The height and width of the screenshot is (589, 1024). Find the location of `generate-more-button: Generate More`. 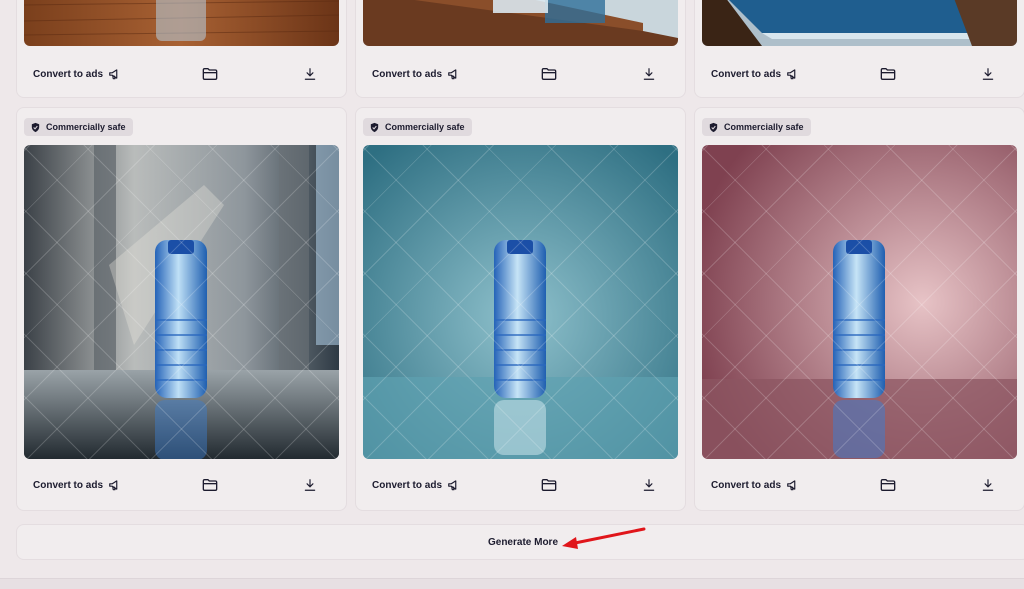

generate-more-button: Generate More is located at coordinates (520, 542).